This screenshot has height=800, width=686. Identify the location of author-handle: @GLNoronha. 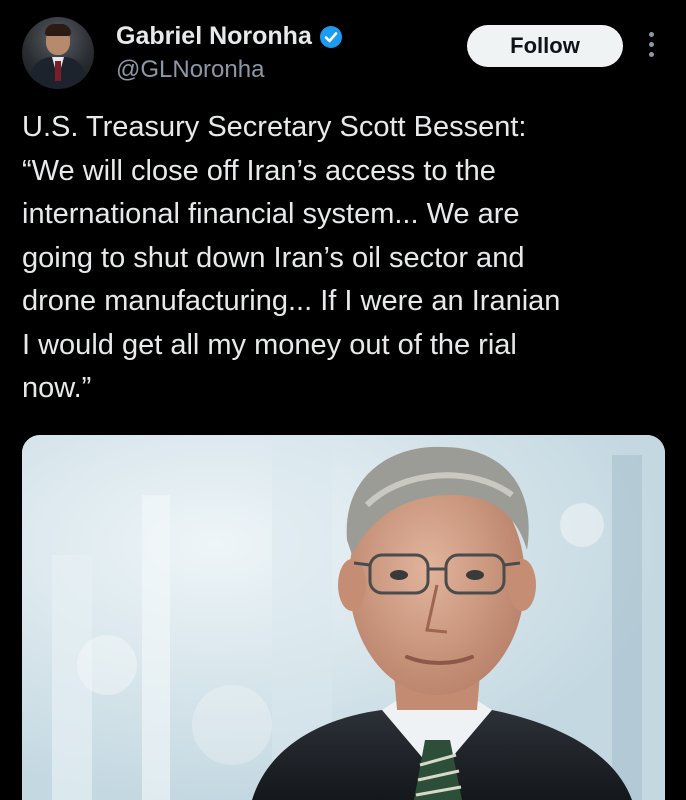
(190, 70).